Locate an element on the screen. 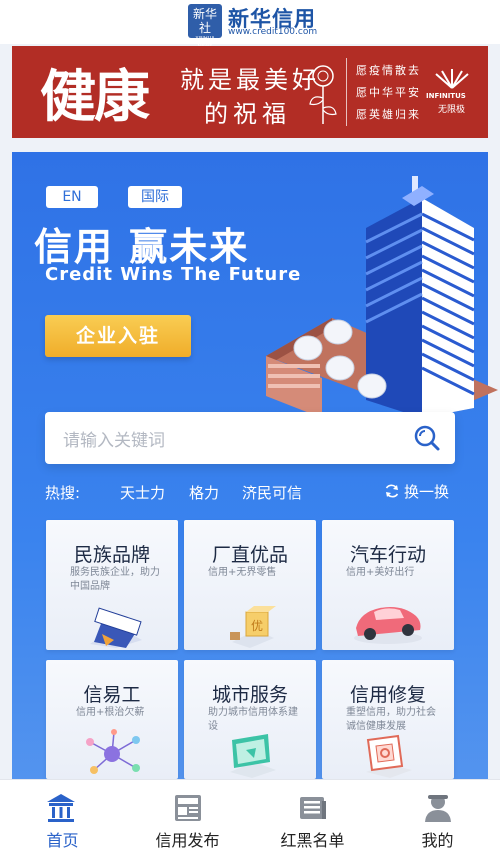  card-desc: 信用+无界零售 is located at coordinates (242, 572).